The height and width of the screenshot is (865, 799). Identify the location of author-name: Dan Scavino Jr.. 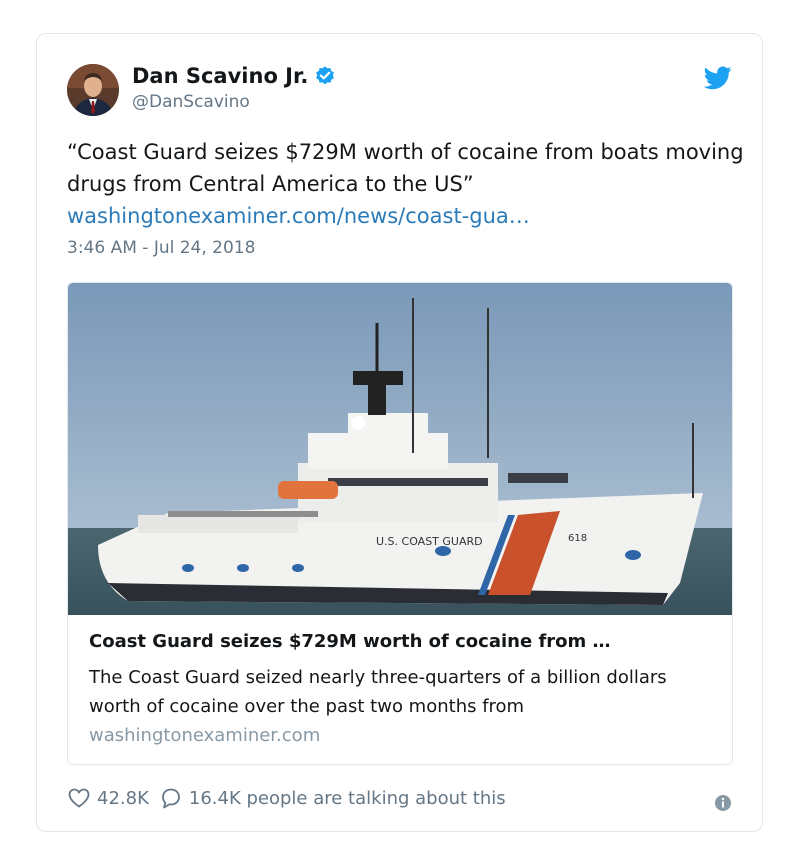
(220, 76).